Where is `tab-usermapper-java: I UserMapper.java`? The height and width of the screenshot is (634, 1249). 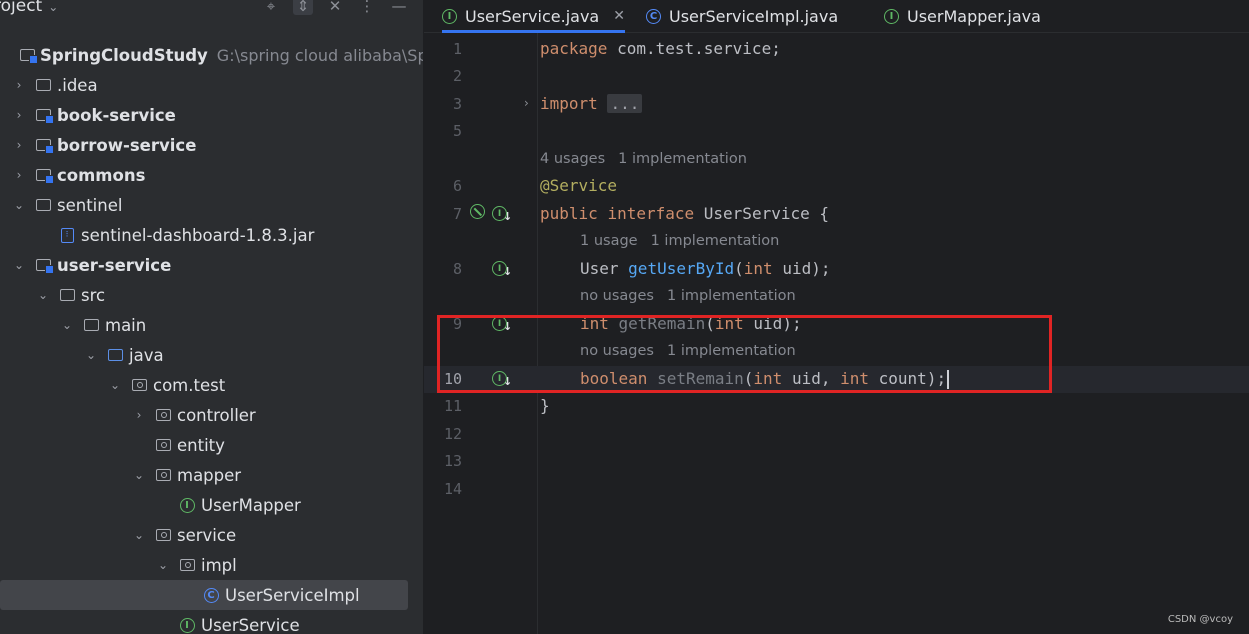 tab-usermapper-java: I UserMapper.java is located at coordinates (962, 16).